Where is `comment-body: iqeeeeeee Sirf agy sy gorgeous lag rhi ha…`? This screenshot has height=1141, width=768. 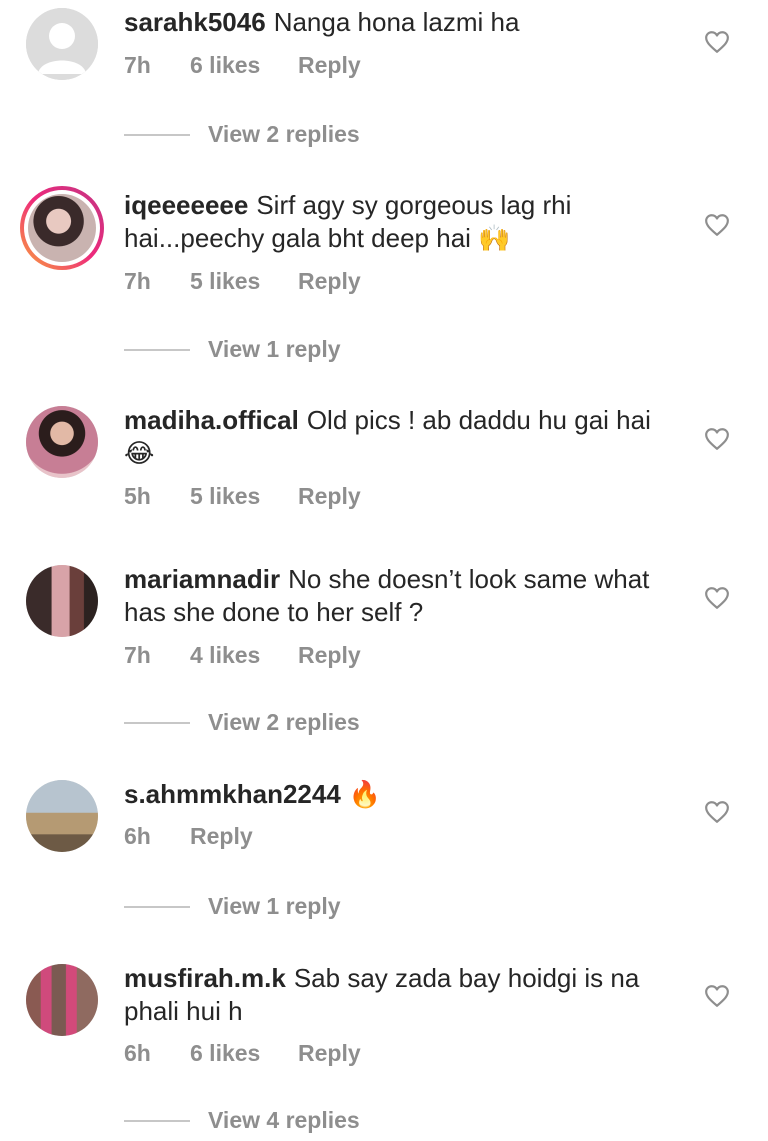 comment-body: iqeeeeeee Sirf agy sy gorgeous lag rhi ha… is located at coordinates (404, 222).